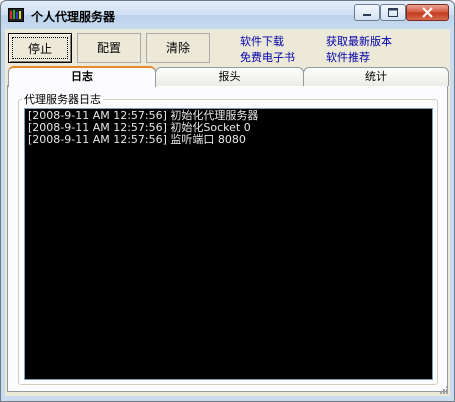 The width and height of the screenshot is (455, 402). I want to click on log-line: [2008-9-11 AM 12:57:56] 监听端口 8080, so click(137, 139).